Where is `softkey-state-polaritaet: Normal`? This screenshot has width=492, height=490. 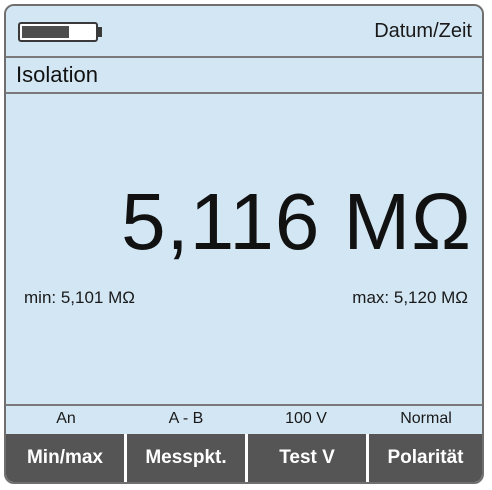
softkey-state-polaritaet: Normal is located at coordinates (426, 418).